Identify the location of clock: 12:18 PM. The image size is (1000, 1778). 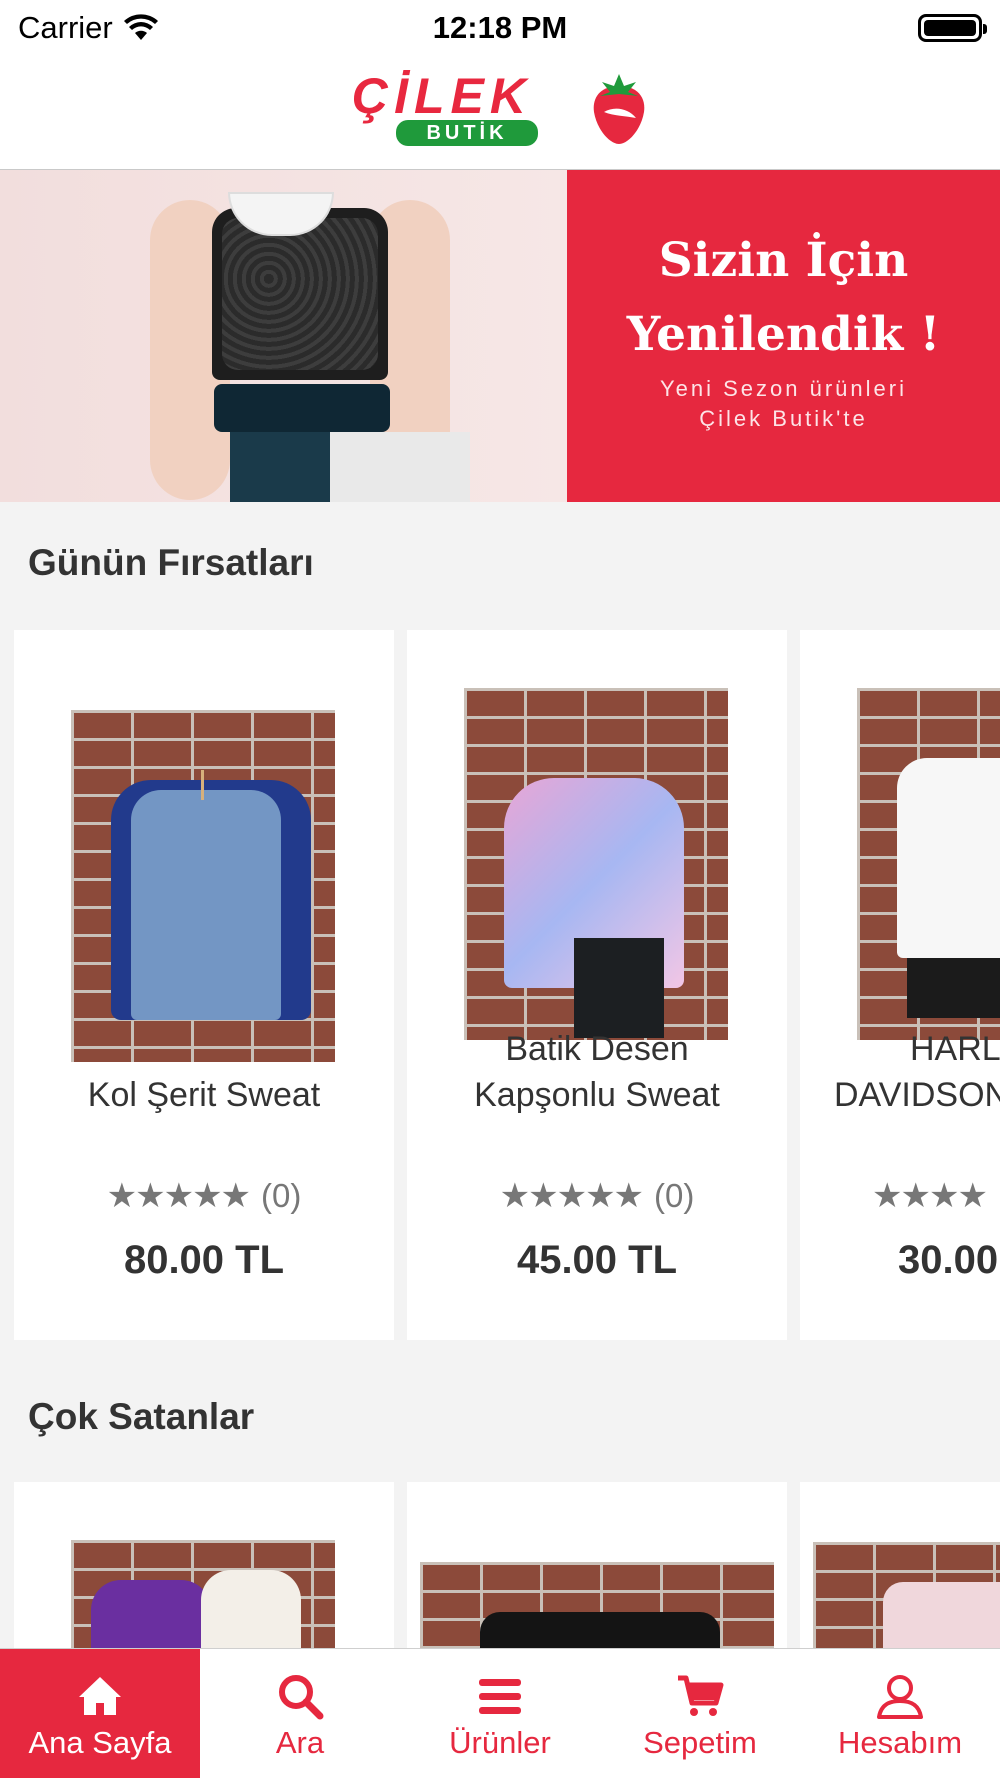
(500, 27).